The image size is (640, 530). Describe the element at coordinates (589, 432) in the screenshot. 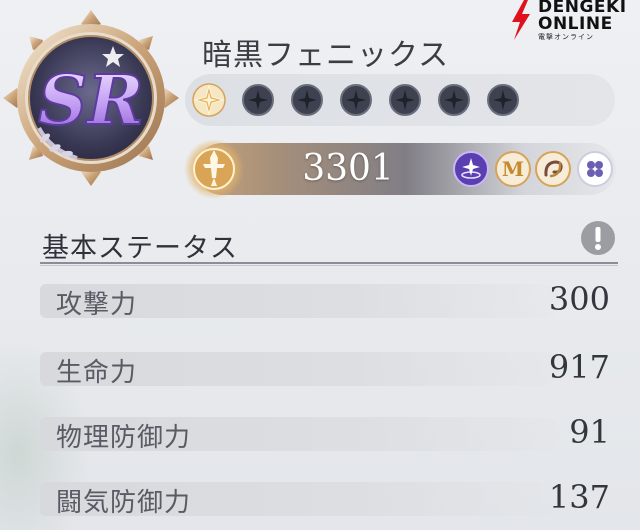

I see `stat-value: 91` at that location.